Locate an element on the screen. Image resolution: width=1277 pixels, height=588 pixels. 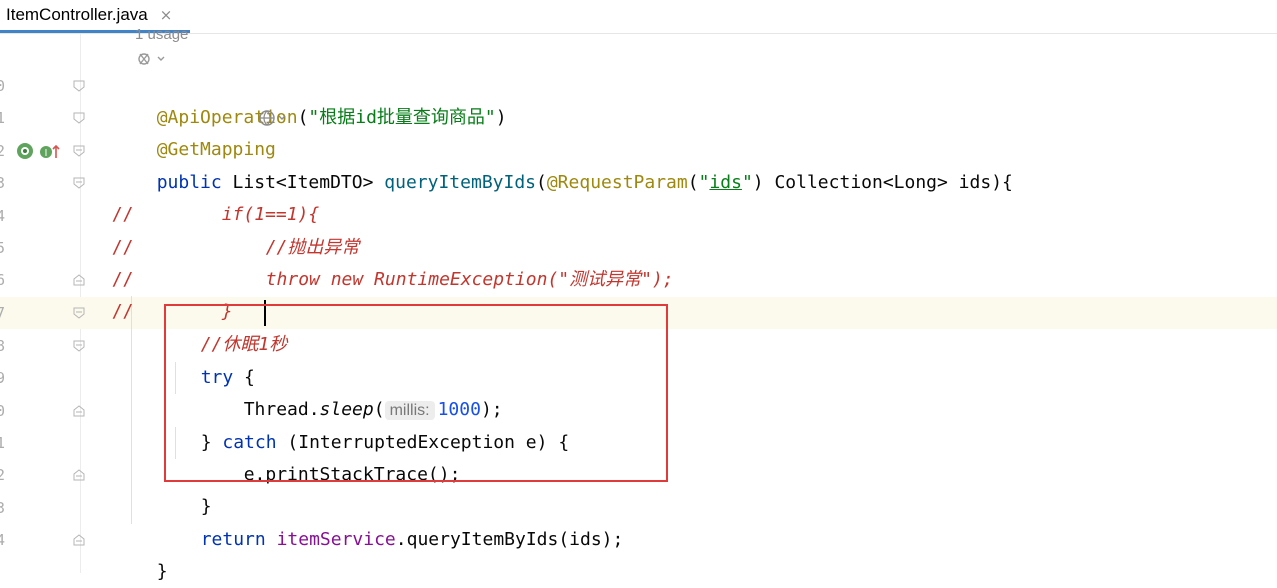
line-number: 7 is located at coordinates (3, 313).